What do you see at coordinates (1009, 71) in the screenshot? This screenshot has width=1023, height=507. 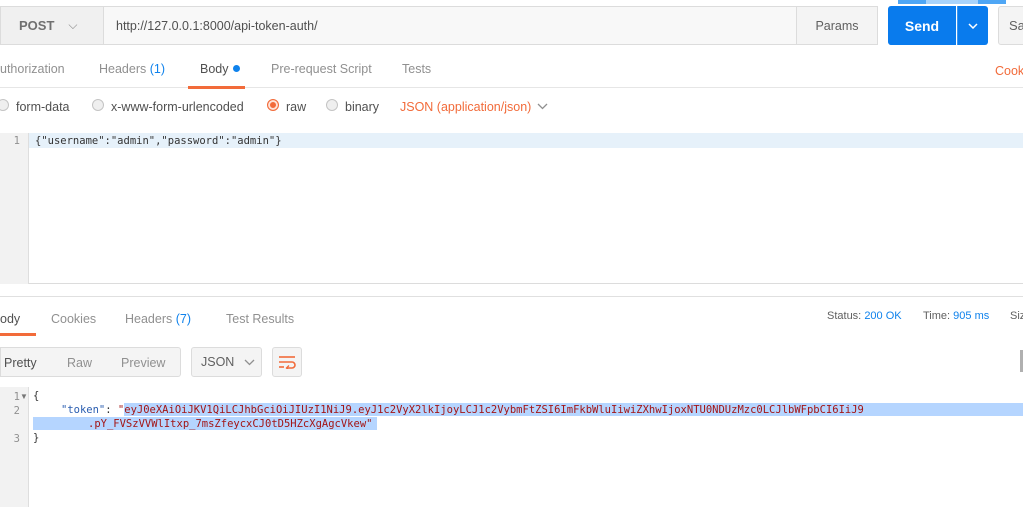 I see `cookies-link: Cooki` at bounding box center [1009, 71].